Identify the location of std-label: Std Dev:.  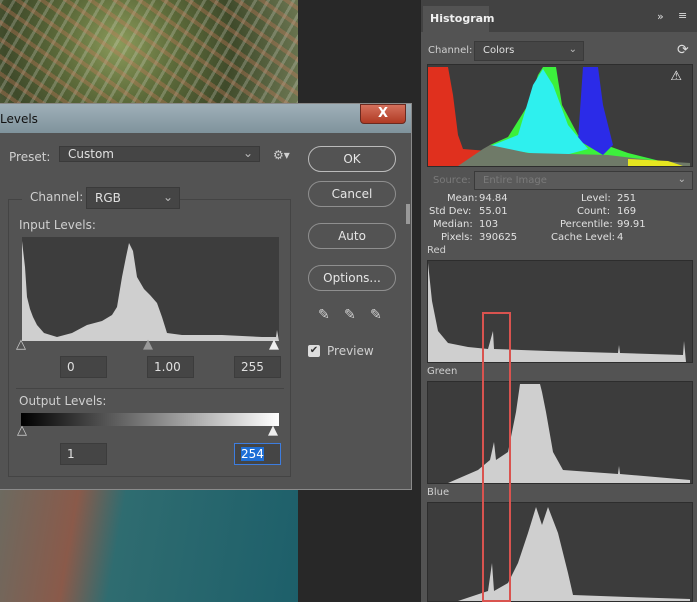
(450, 211).